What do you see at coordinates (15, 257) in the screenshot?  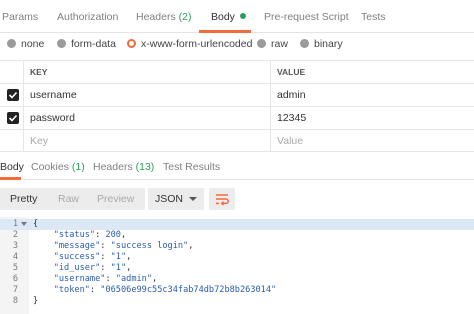 I see `line-number: 4` at bounding box center [15, 257].